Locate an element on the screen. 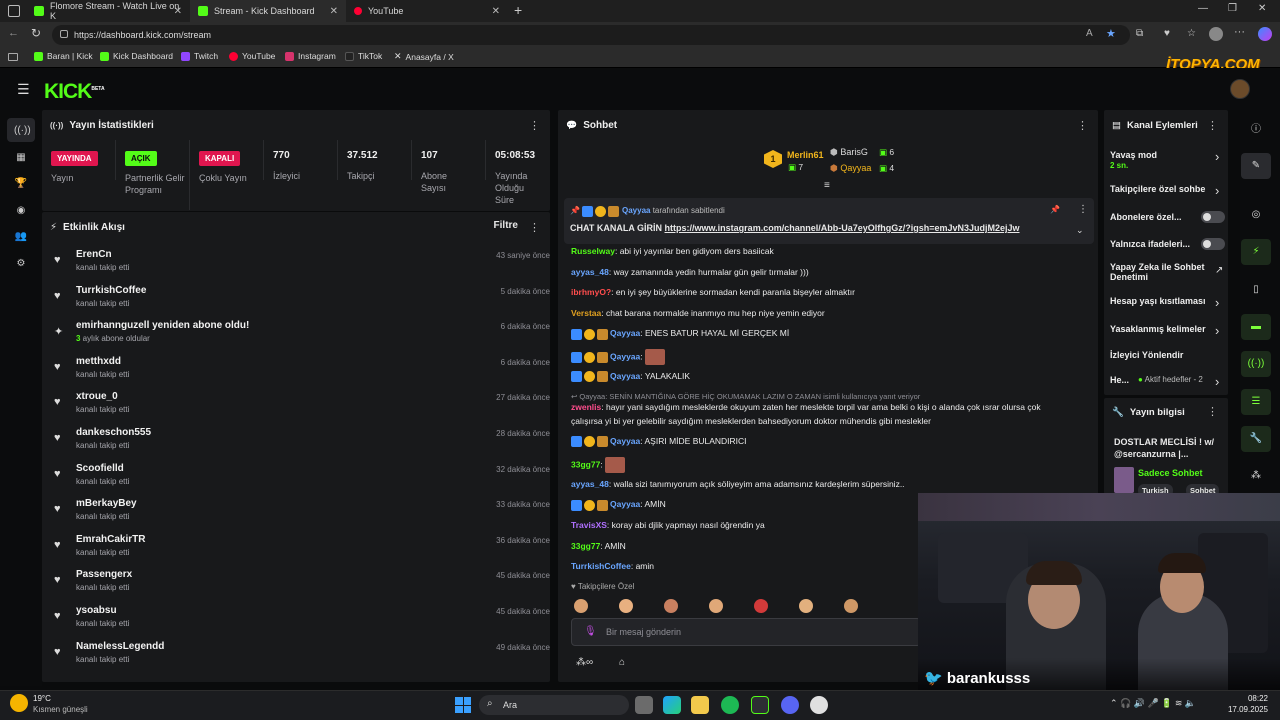 Image resolution: width=1280 pixels, height=720 pixels. activity-username: Scoofielld is located at coordinates (100, 468).